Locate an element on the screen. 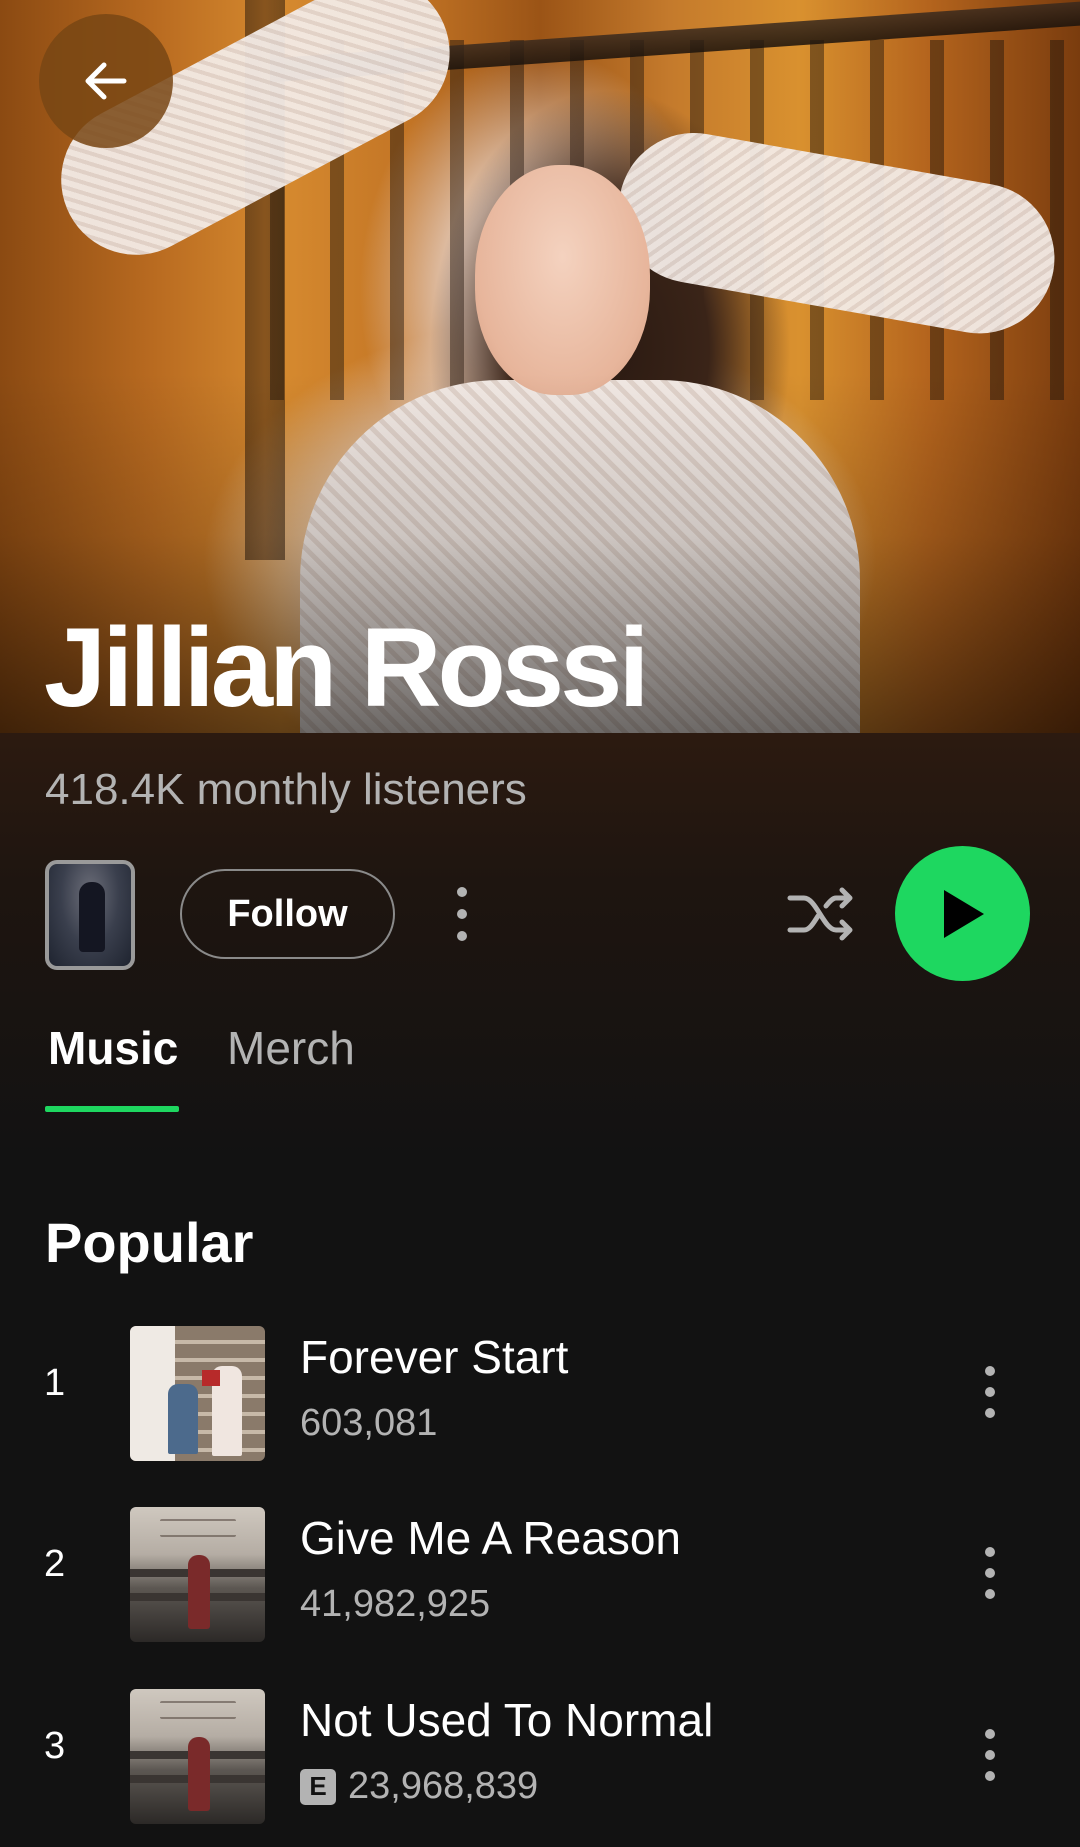 This screenshot has width=1080, height=1847. popular-heading: Popular is located at coordinates (149, 1242).